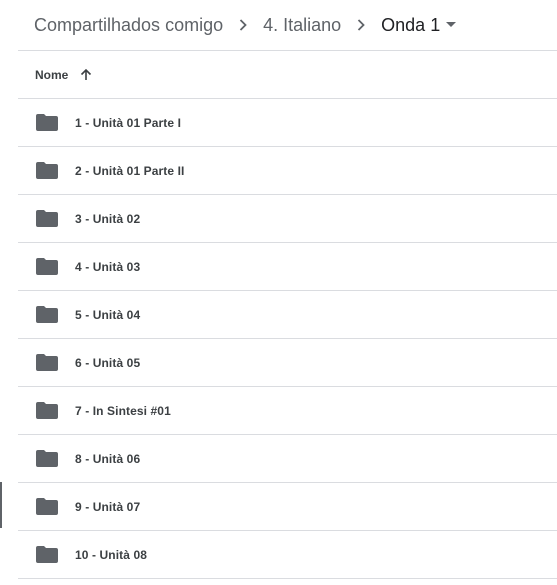  What do you see at coordinates (287, 555) in the screenshot?
I see `list-item: 10 - Unità 08` at bounding box center [287, 555].